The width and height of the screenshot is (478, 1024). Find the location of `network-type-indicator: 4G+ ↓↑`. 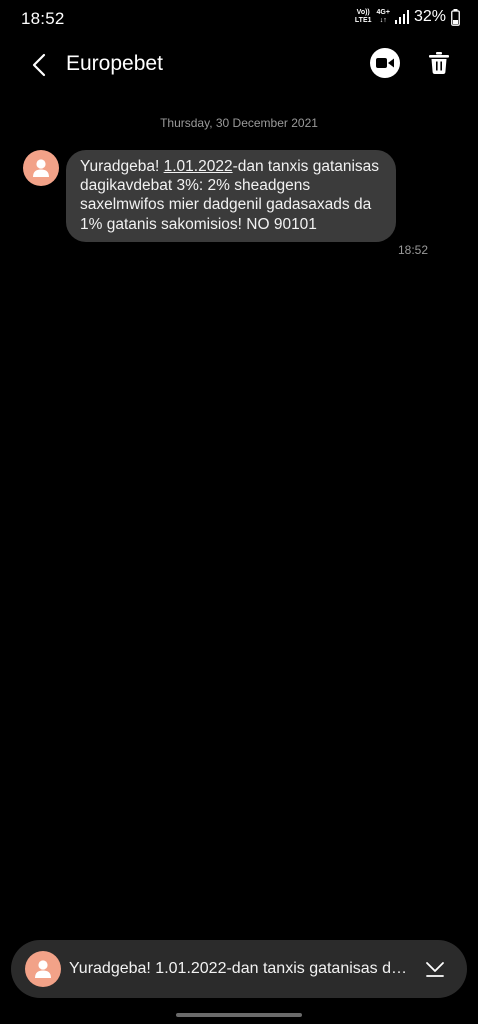

network-type-indicator: 4G+ ↓↑ is located at coordinates (383, 17).